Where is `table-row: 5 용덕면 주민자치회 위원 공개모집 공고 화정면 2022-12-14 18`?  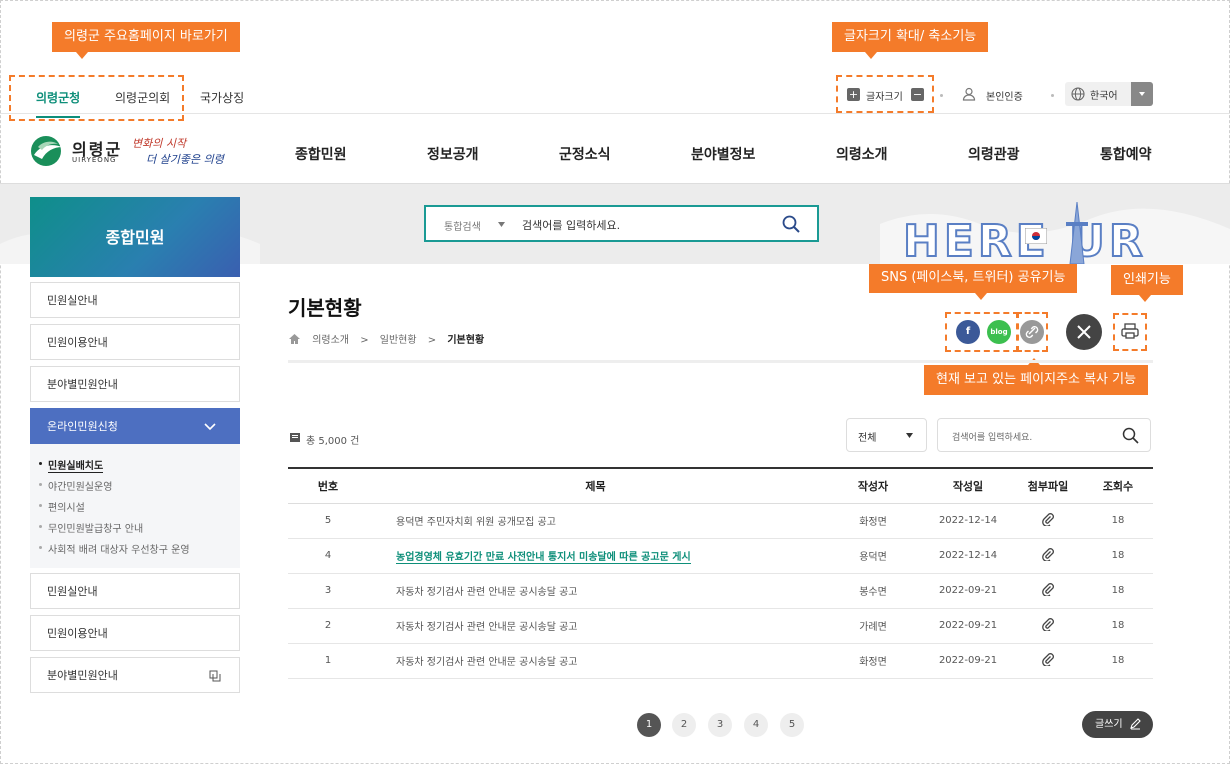
table-row: 5 용덕면 주민자치회 위원 공개모집 공고 화정면 2022-12-14 18 is located at coordinates (720, 521).